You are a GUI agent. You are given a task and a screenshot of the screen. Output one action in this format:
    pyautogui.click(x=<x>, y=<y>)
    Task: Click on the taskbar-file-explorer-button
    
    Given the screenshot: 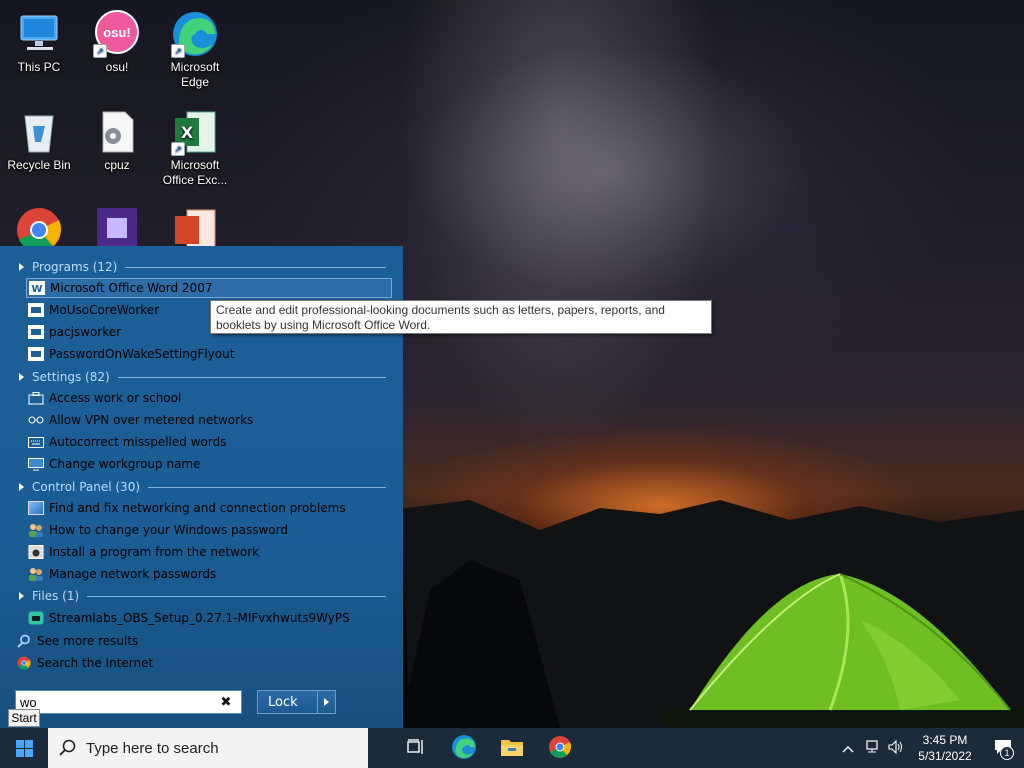 What is the action you would take?
    pyautogui.click(x=512, y=748)
    